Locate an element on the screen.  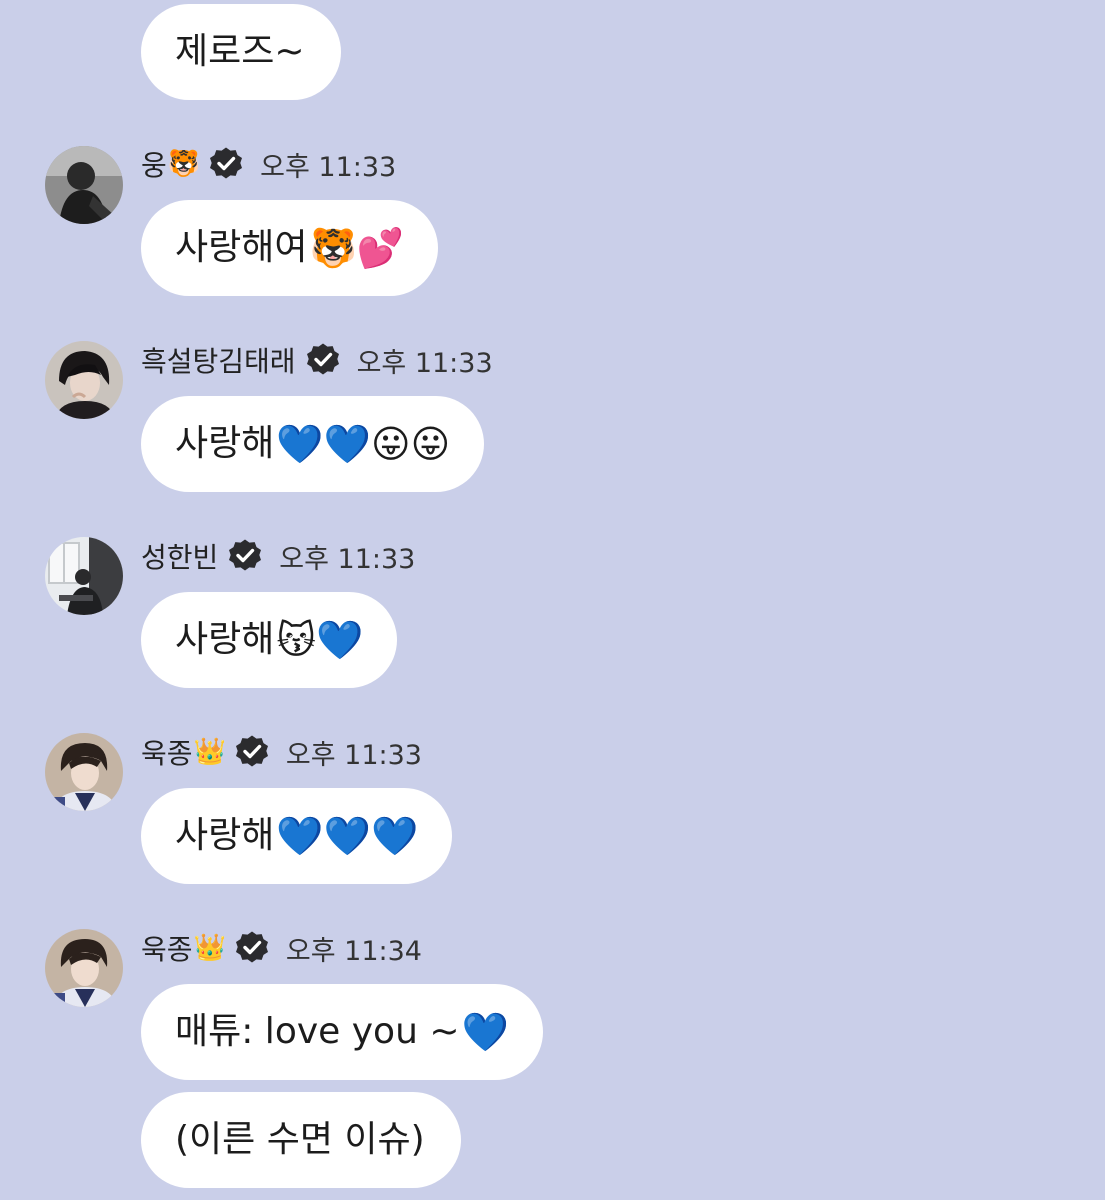
message-header: 웅 🐯 오후 11:33 is located at coordinates (268, 164).